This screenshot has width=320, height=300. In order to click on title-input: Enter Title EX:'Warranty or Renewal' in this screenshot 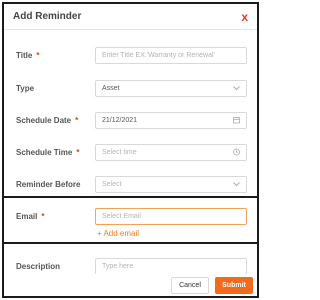, I will do `click(171, 55)`.